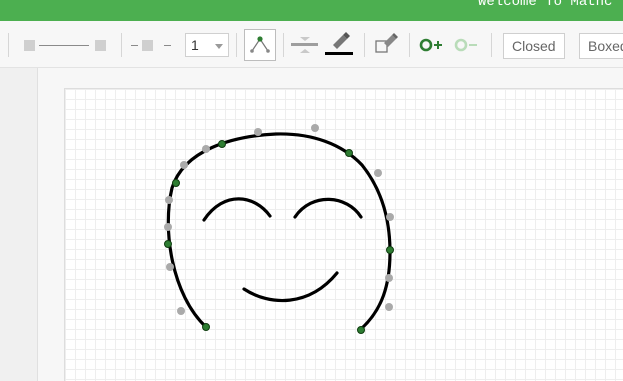 This screenshot has width=623, height=381. Describe the element at coordinates (237, 209) in the screenshot. I see `left-eye-curve` at that location.